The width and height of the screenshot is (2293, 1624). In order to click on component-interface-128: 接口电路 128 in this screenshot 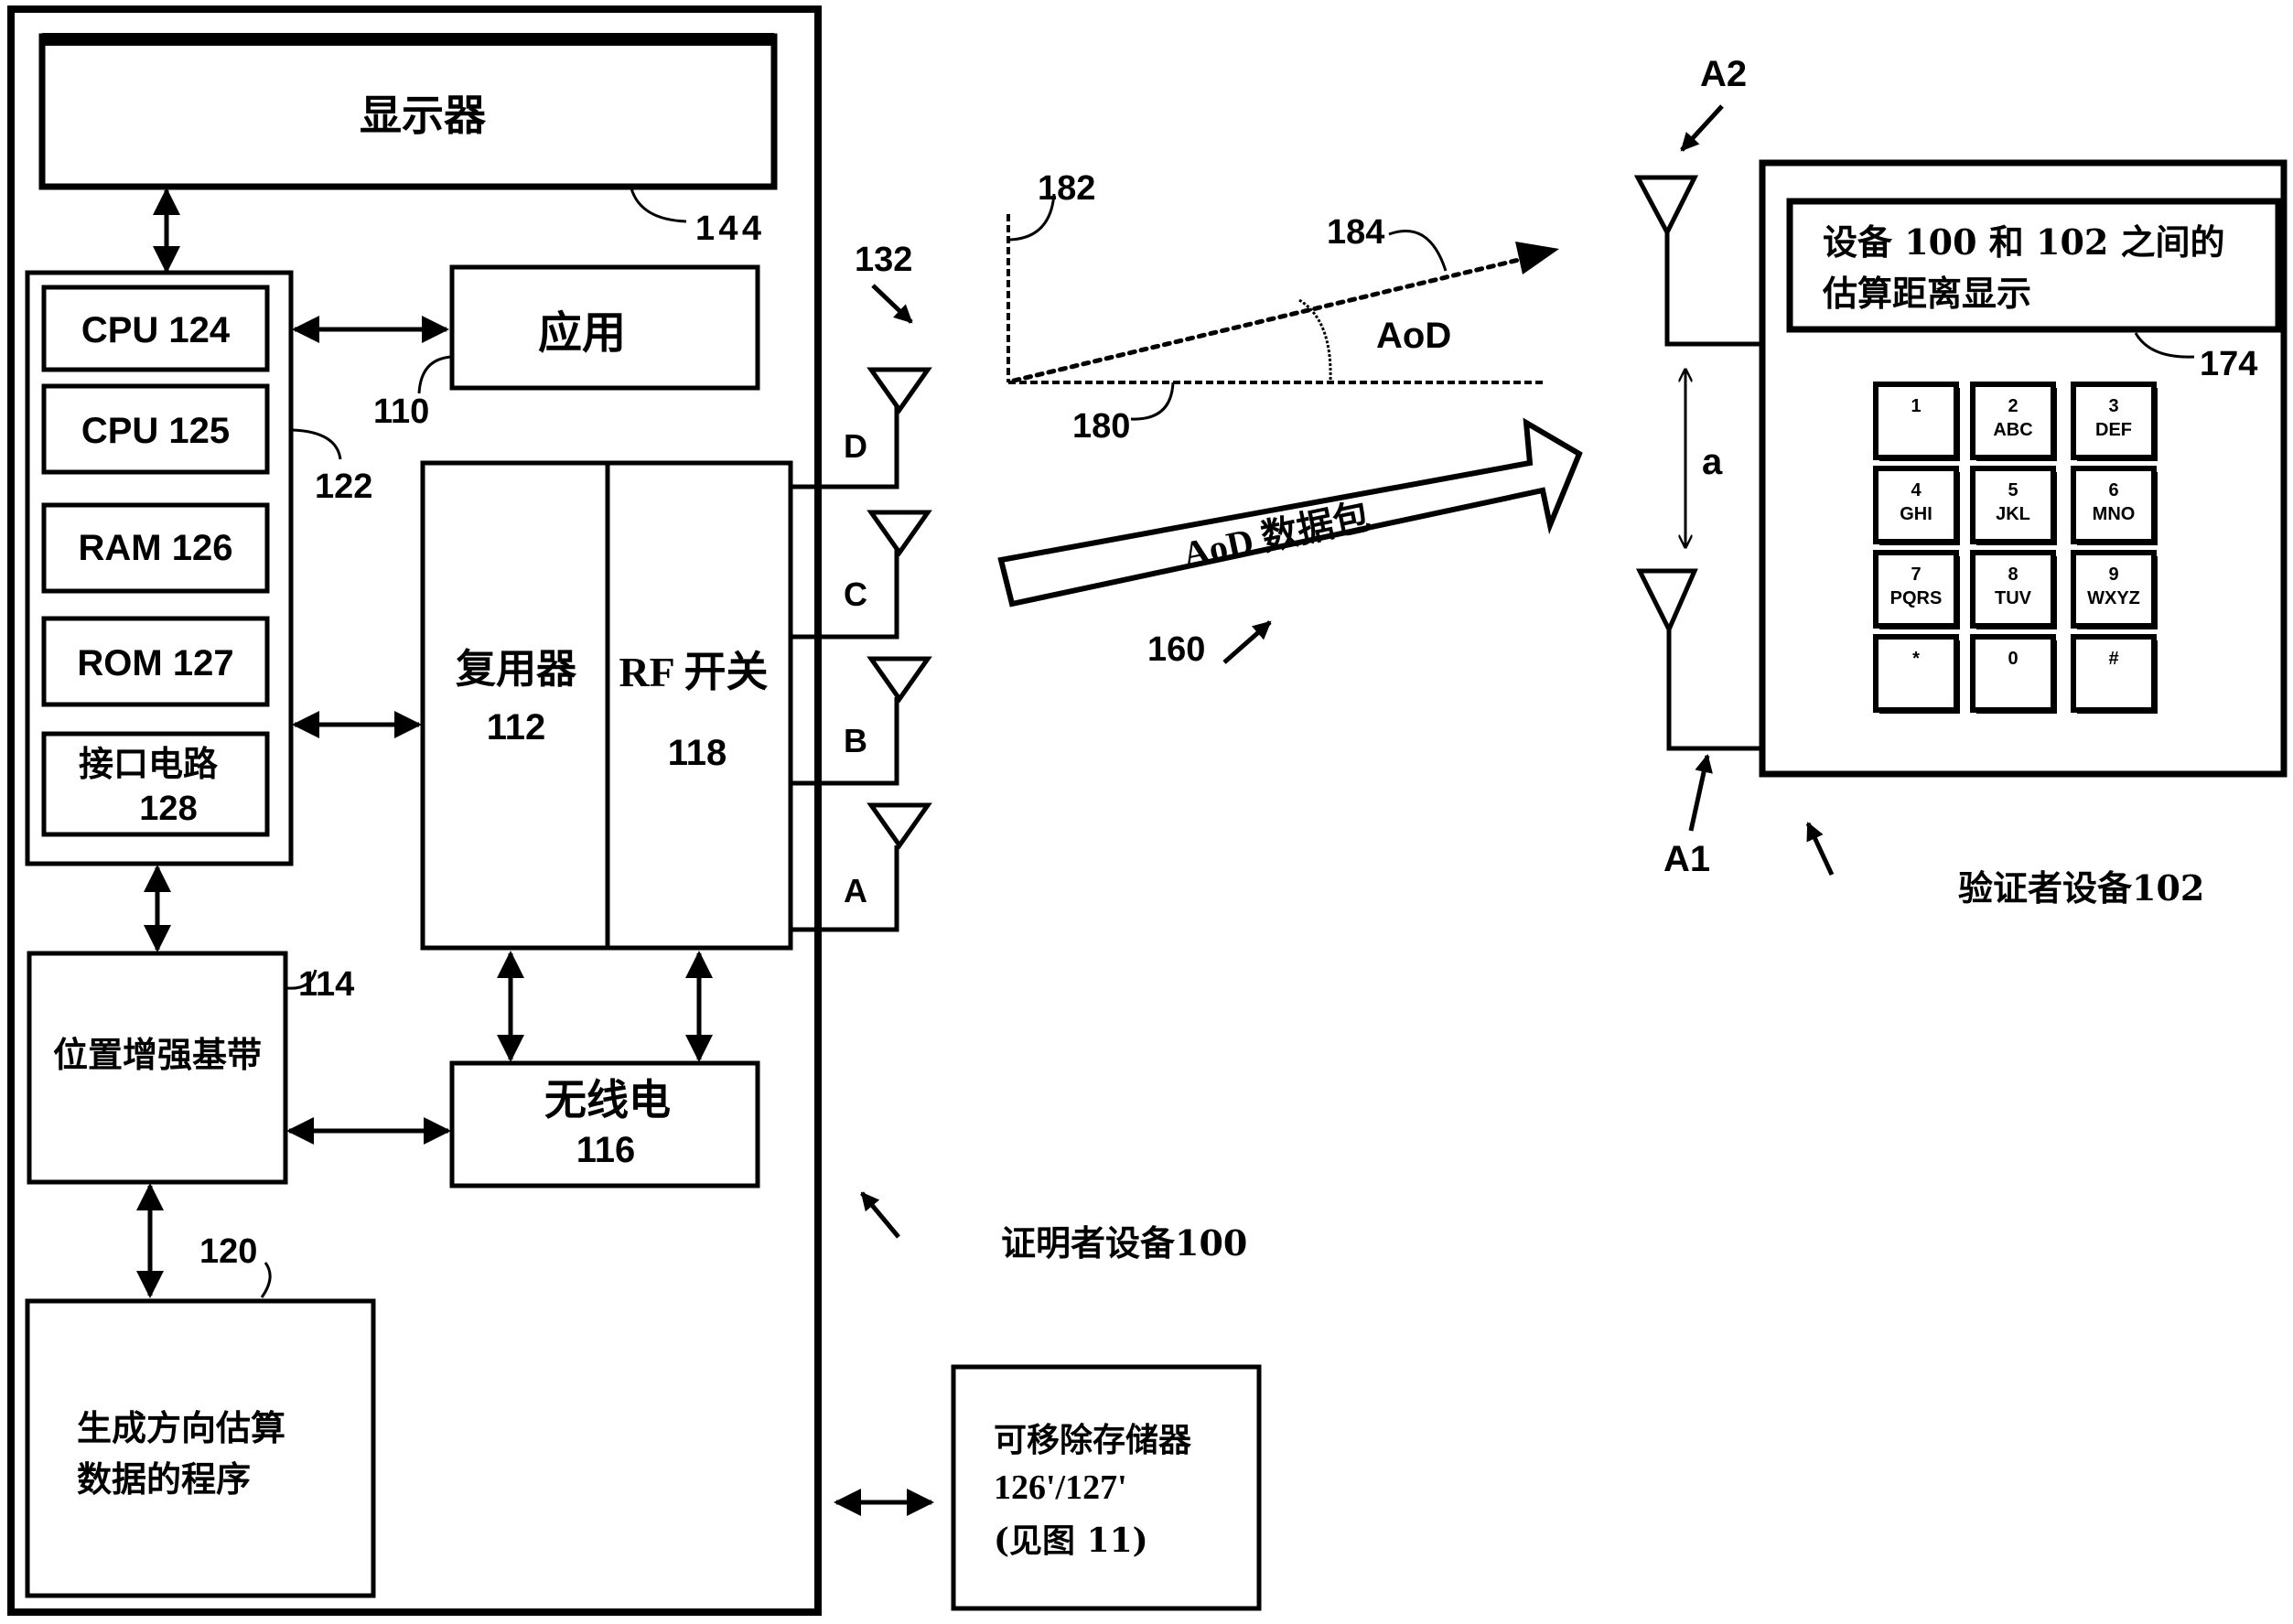, I will do `click(155, 784)`.